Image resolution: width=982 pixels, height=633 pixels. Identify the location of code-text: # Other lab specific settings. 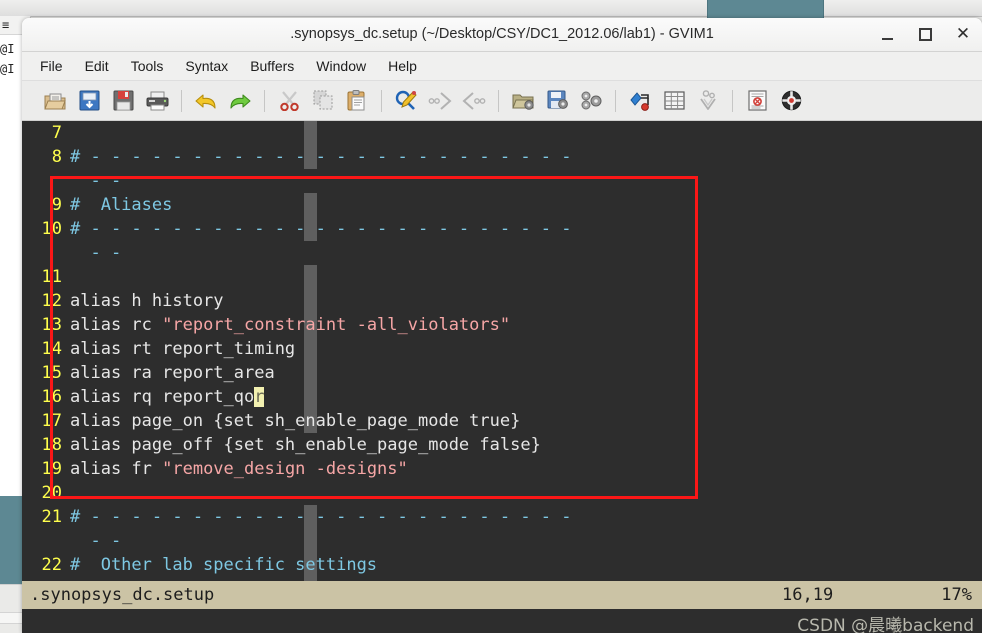
(219, 565).